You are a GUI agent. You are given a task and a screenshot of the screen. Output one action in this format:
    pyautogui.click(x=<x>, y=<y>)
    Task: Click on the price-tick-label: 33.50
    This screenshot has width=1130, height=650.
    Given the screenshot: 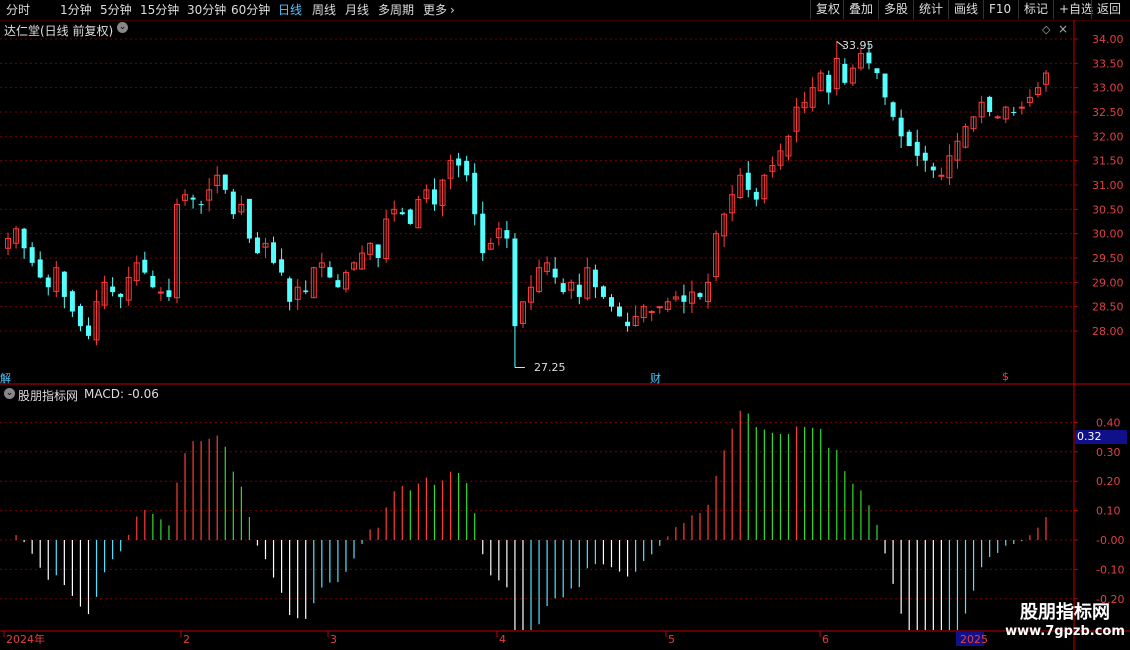 What is the action you would take?
    pyautogui.click(x=1108, y=63)
    